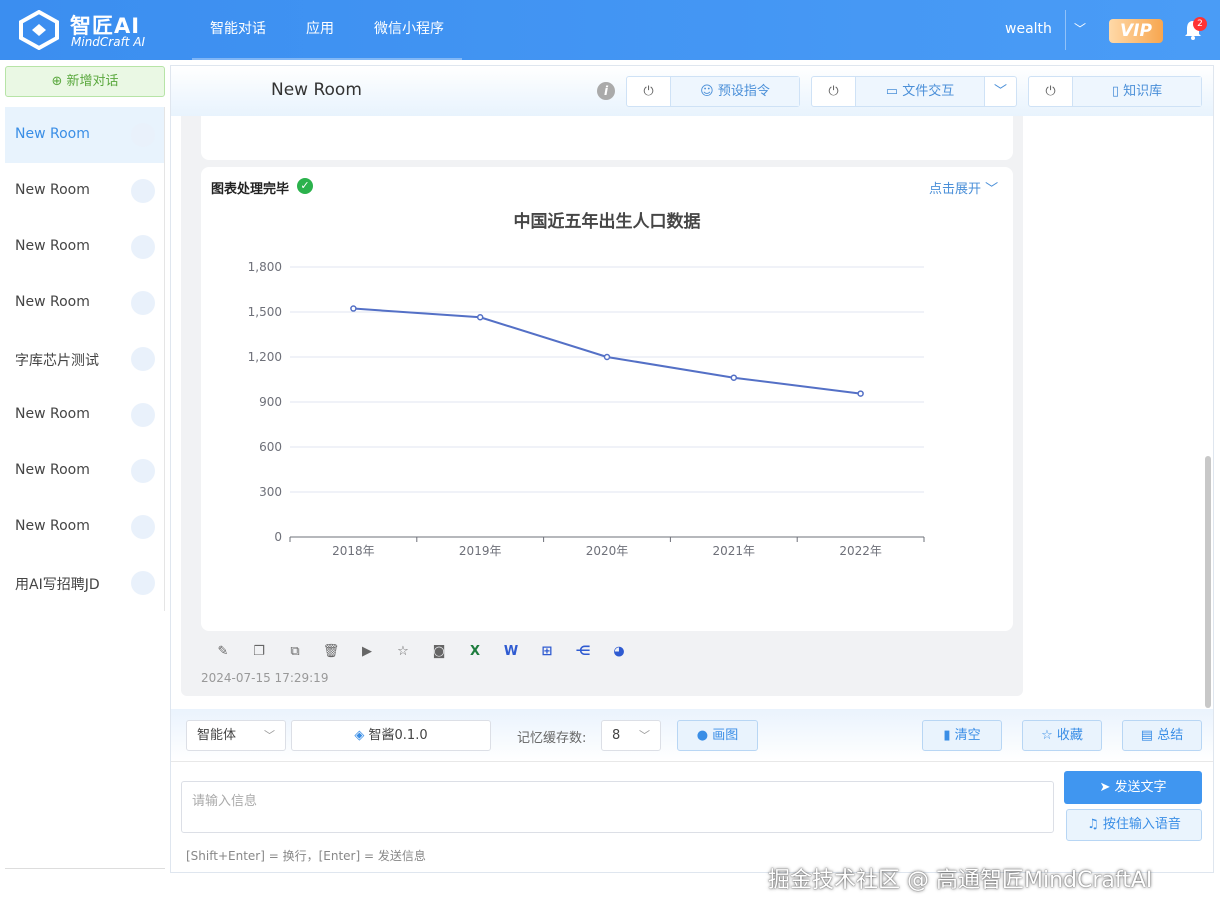 The width and height of the screenshot is (1220, 915). Describe the element at coordinates (85, 583) in the screenshot. I see `session-item: 用AI写招聘JD` at that location.